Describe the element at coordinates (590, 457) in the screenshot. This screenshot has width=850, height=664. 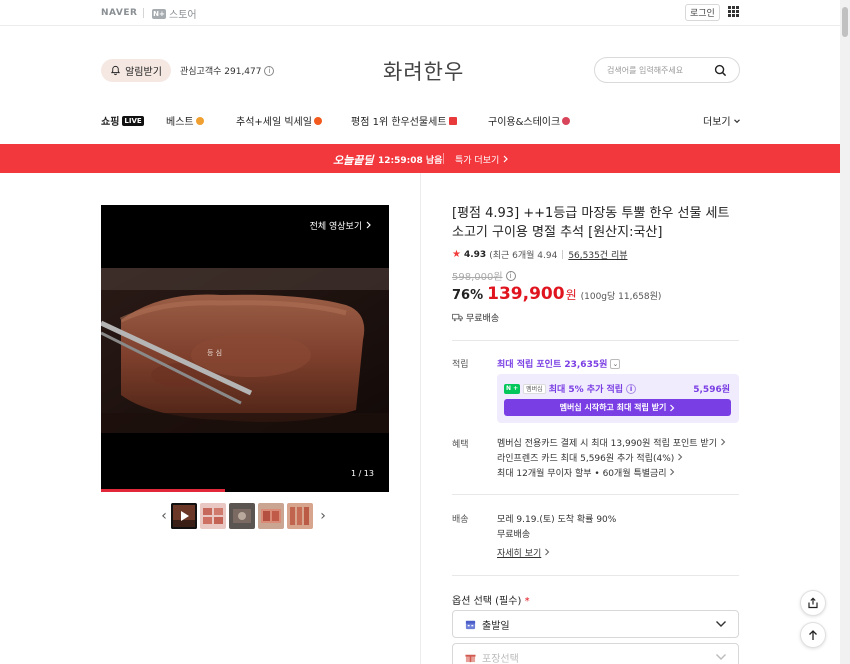
I see `benefit-item: 라인프렌즈 카드 최대 5,596원 추가 적립(4%)` at that location.